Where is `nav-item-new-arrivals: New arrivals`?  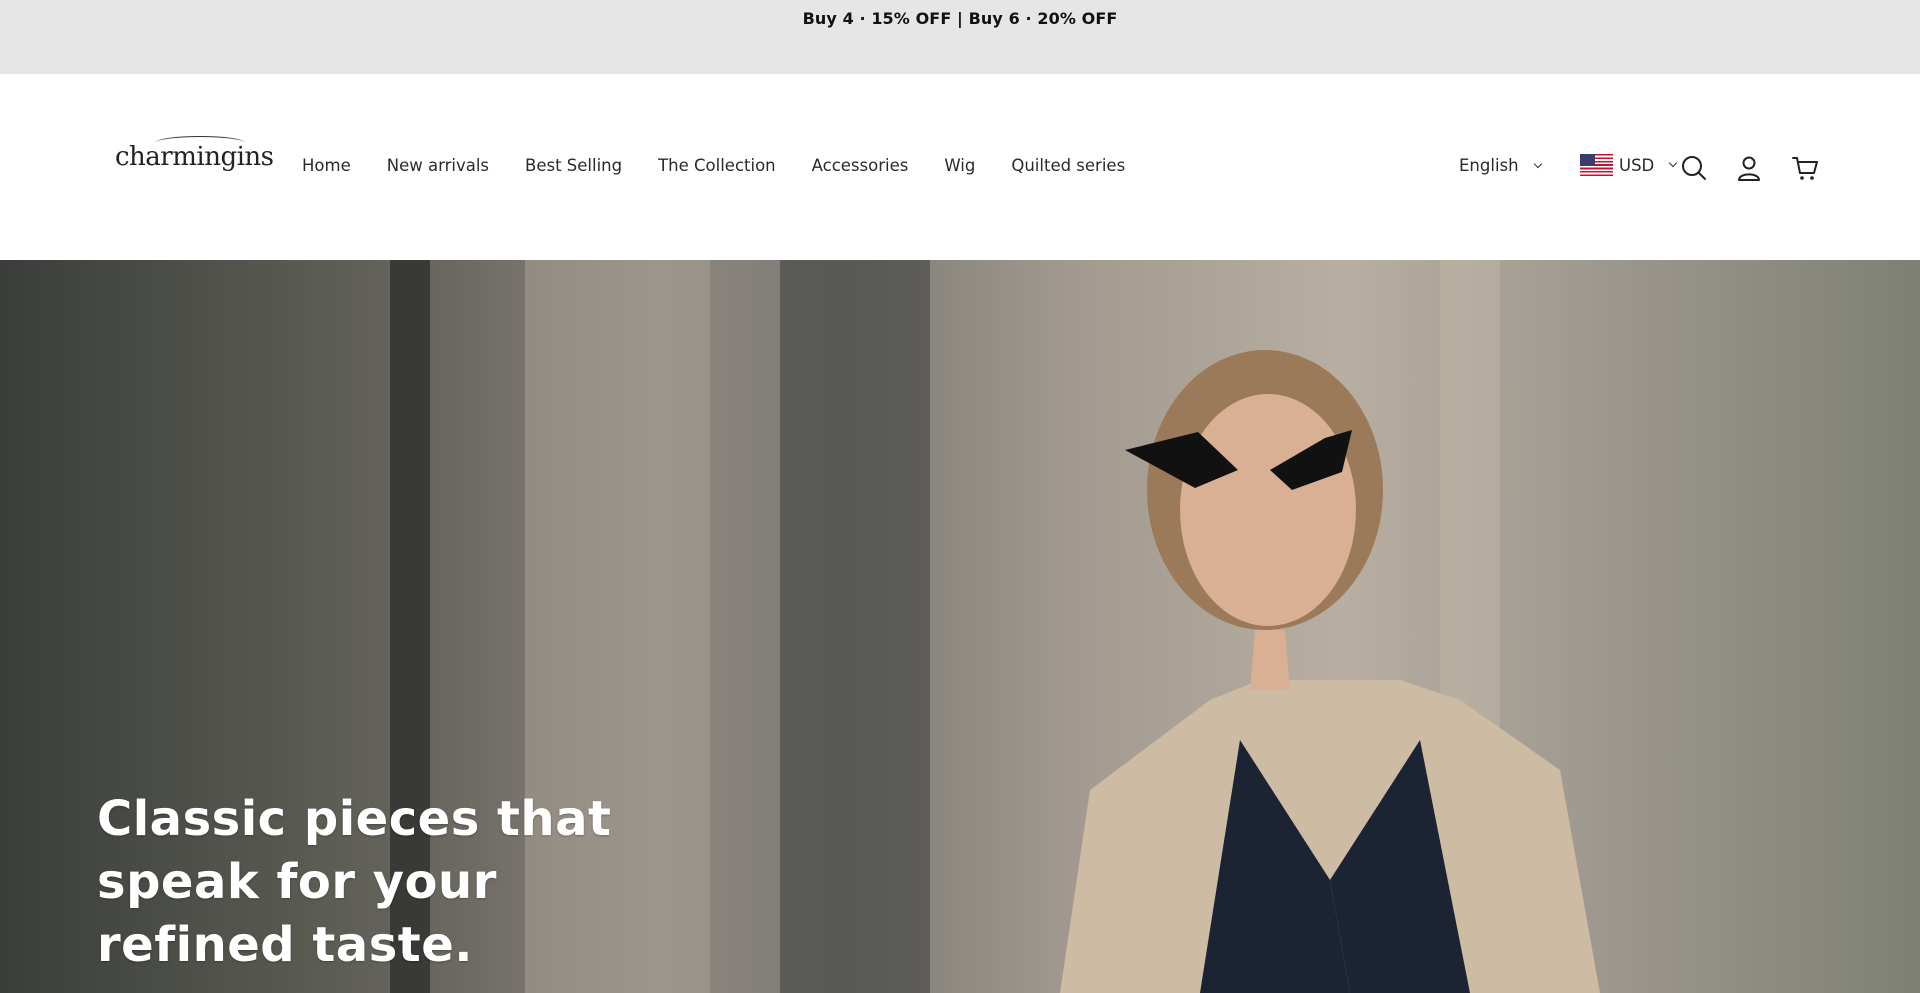
nav-item-new-arrivals: New arrivals is located at coordinates (438, 165).